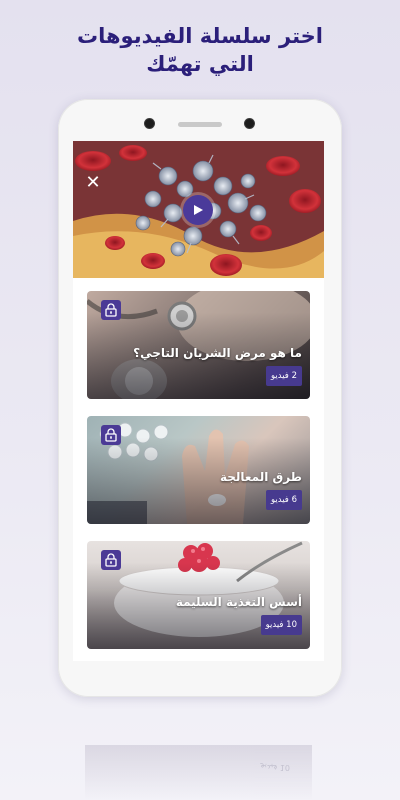 Image resolution: width=400 pixels, height=800 pixels. I want to click on reflection-badge: 10 فيديو, so click(275, 767).